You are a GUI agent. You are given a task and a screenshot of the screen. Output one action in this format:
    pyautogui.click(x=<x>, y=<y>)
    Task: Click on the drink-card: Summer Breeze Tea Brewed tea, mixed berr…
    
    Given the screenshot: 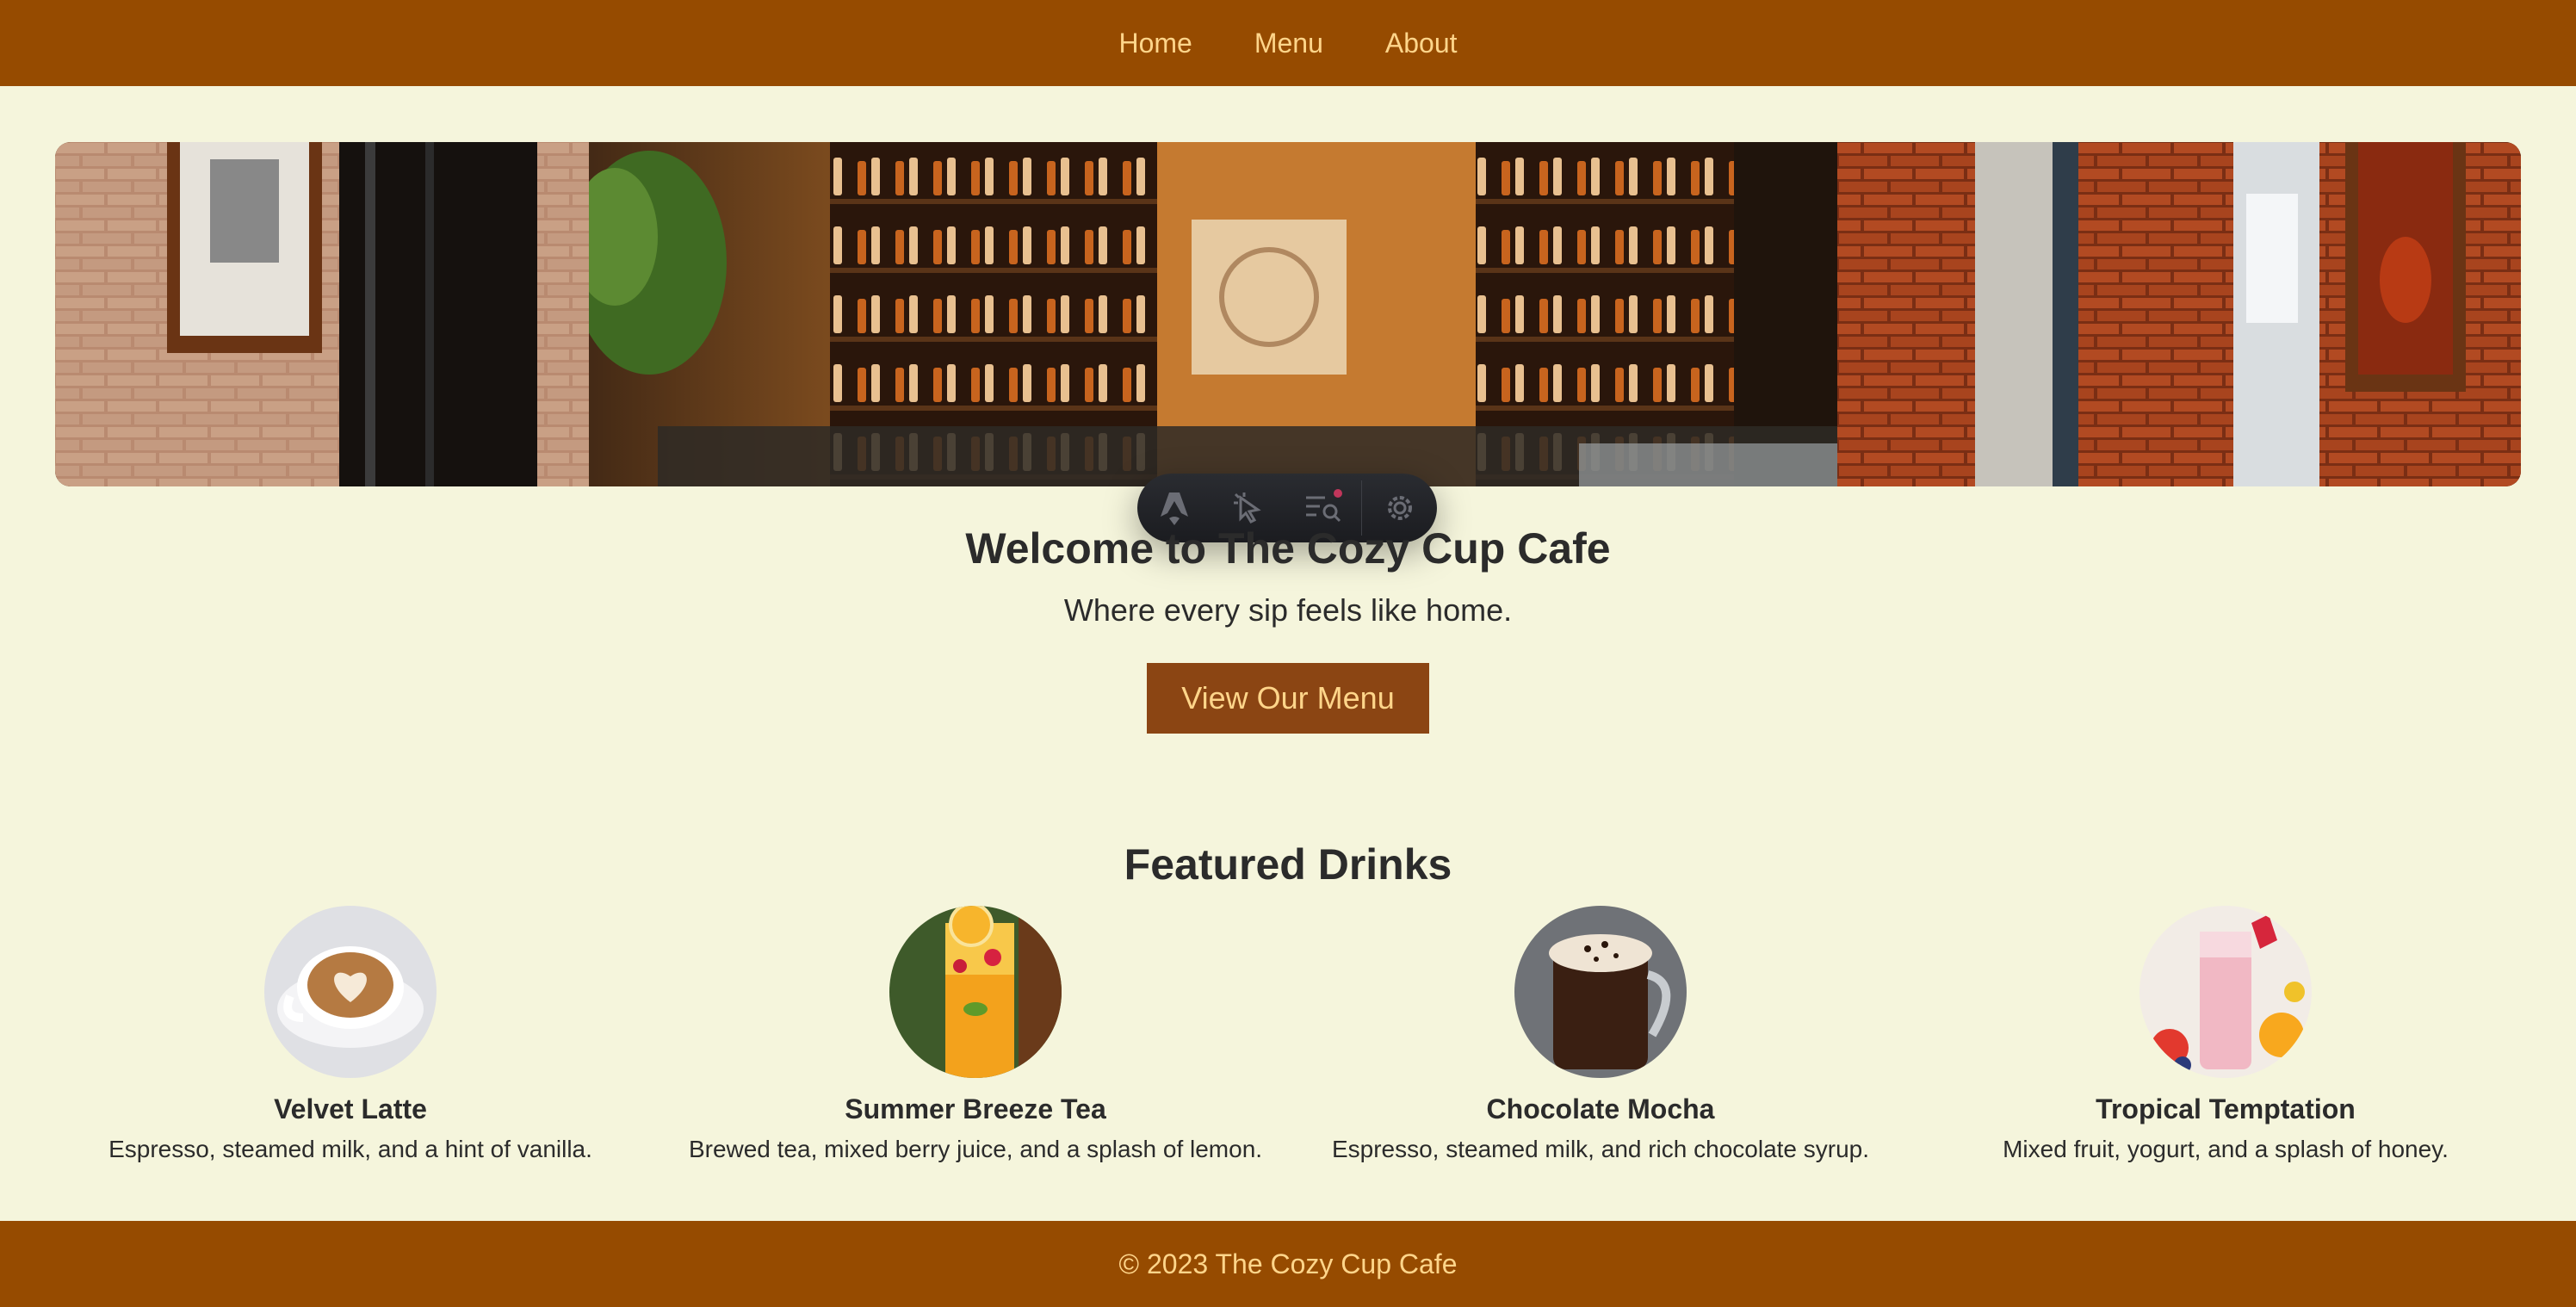 What is the action you would take?
    pyautogui.click(x=976, y=1034)
    